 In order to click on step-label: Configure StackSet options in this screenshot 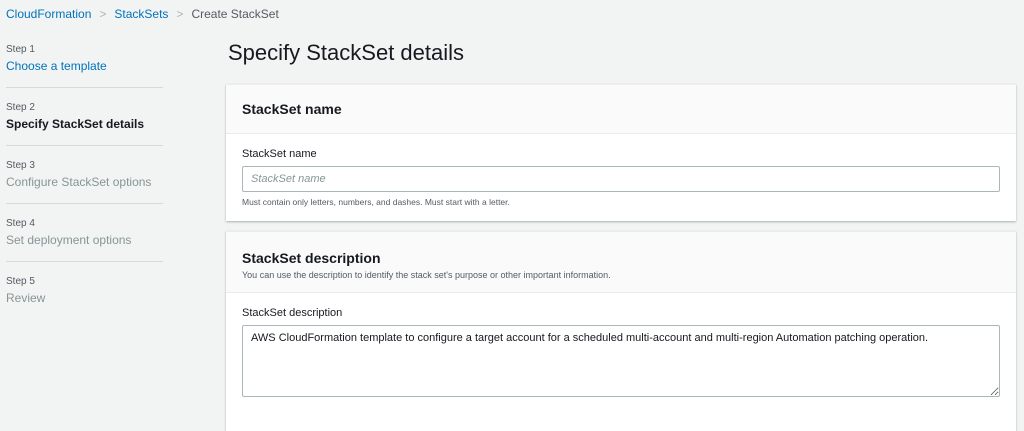, I will do `click(79, 182)`.